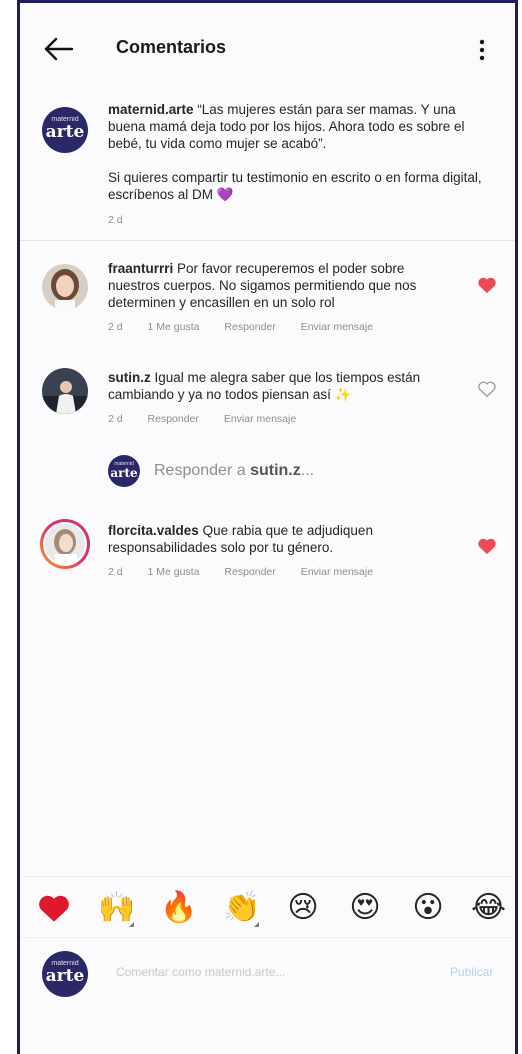 This screenshot has height=1054, width=522. Describe the element at coordinates (365, 908) in the screenshot. I see `heart-eyes-emoji: 😍` at that location.